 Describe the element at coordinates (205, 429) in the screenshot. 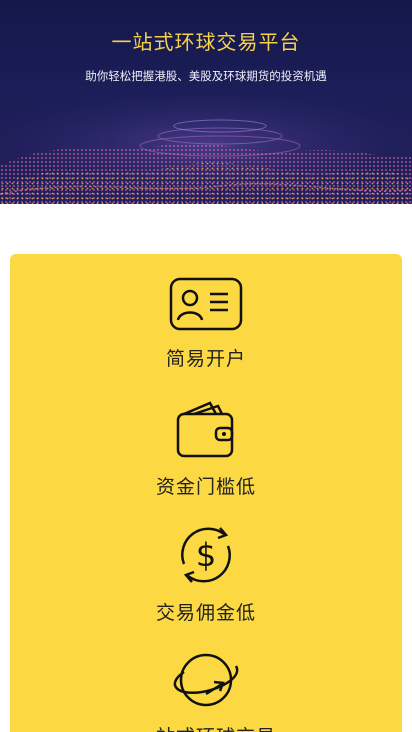

I see `wallet-icon` at that location.